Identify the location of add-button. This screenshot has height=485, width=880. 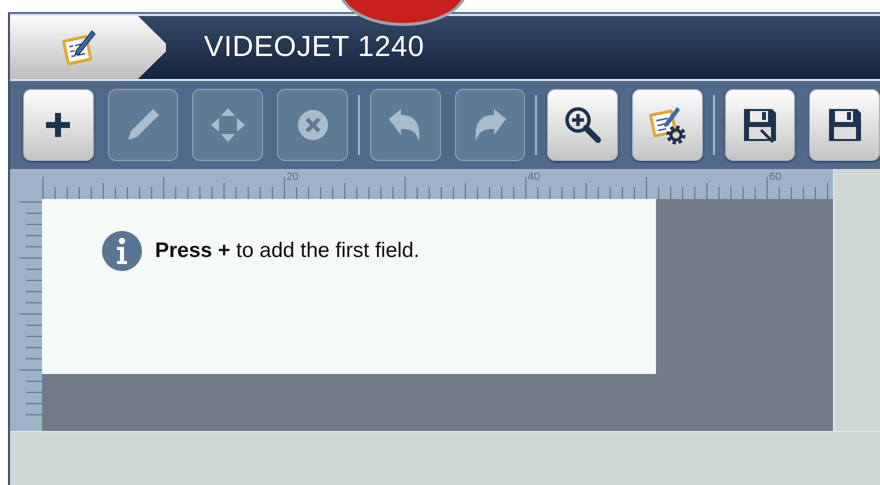
(58, 125).